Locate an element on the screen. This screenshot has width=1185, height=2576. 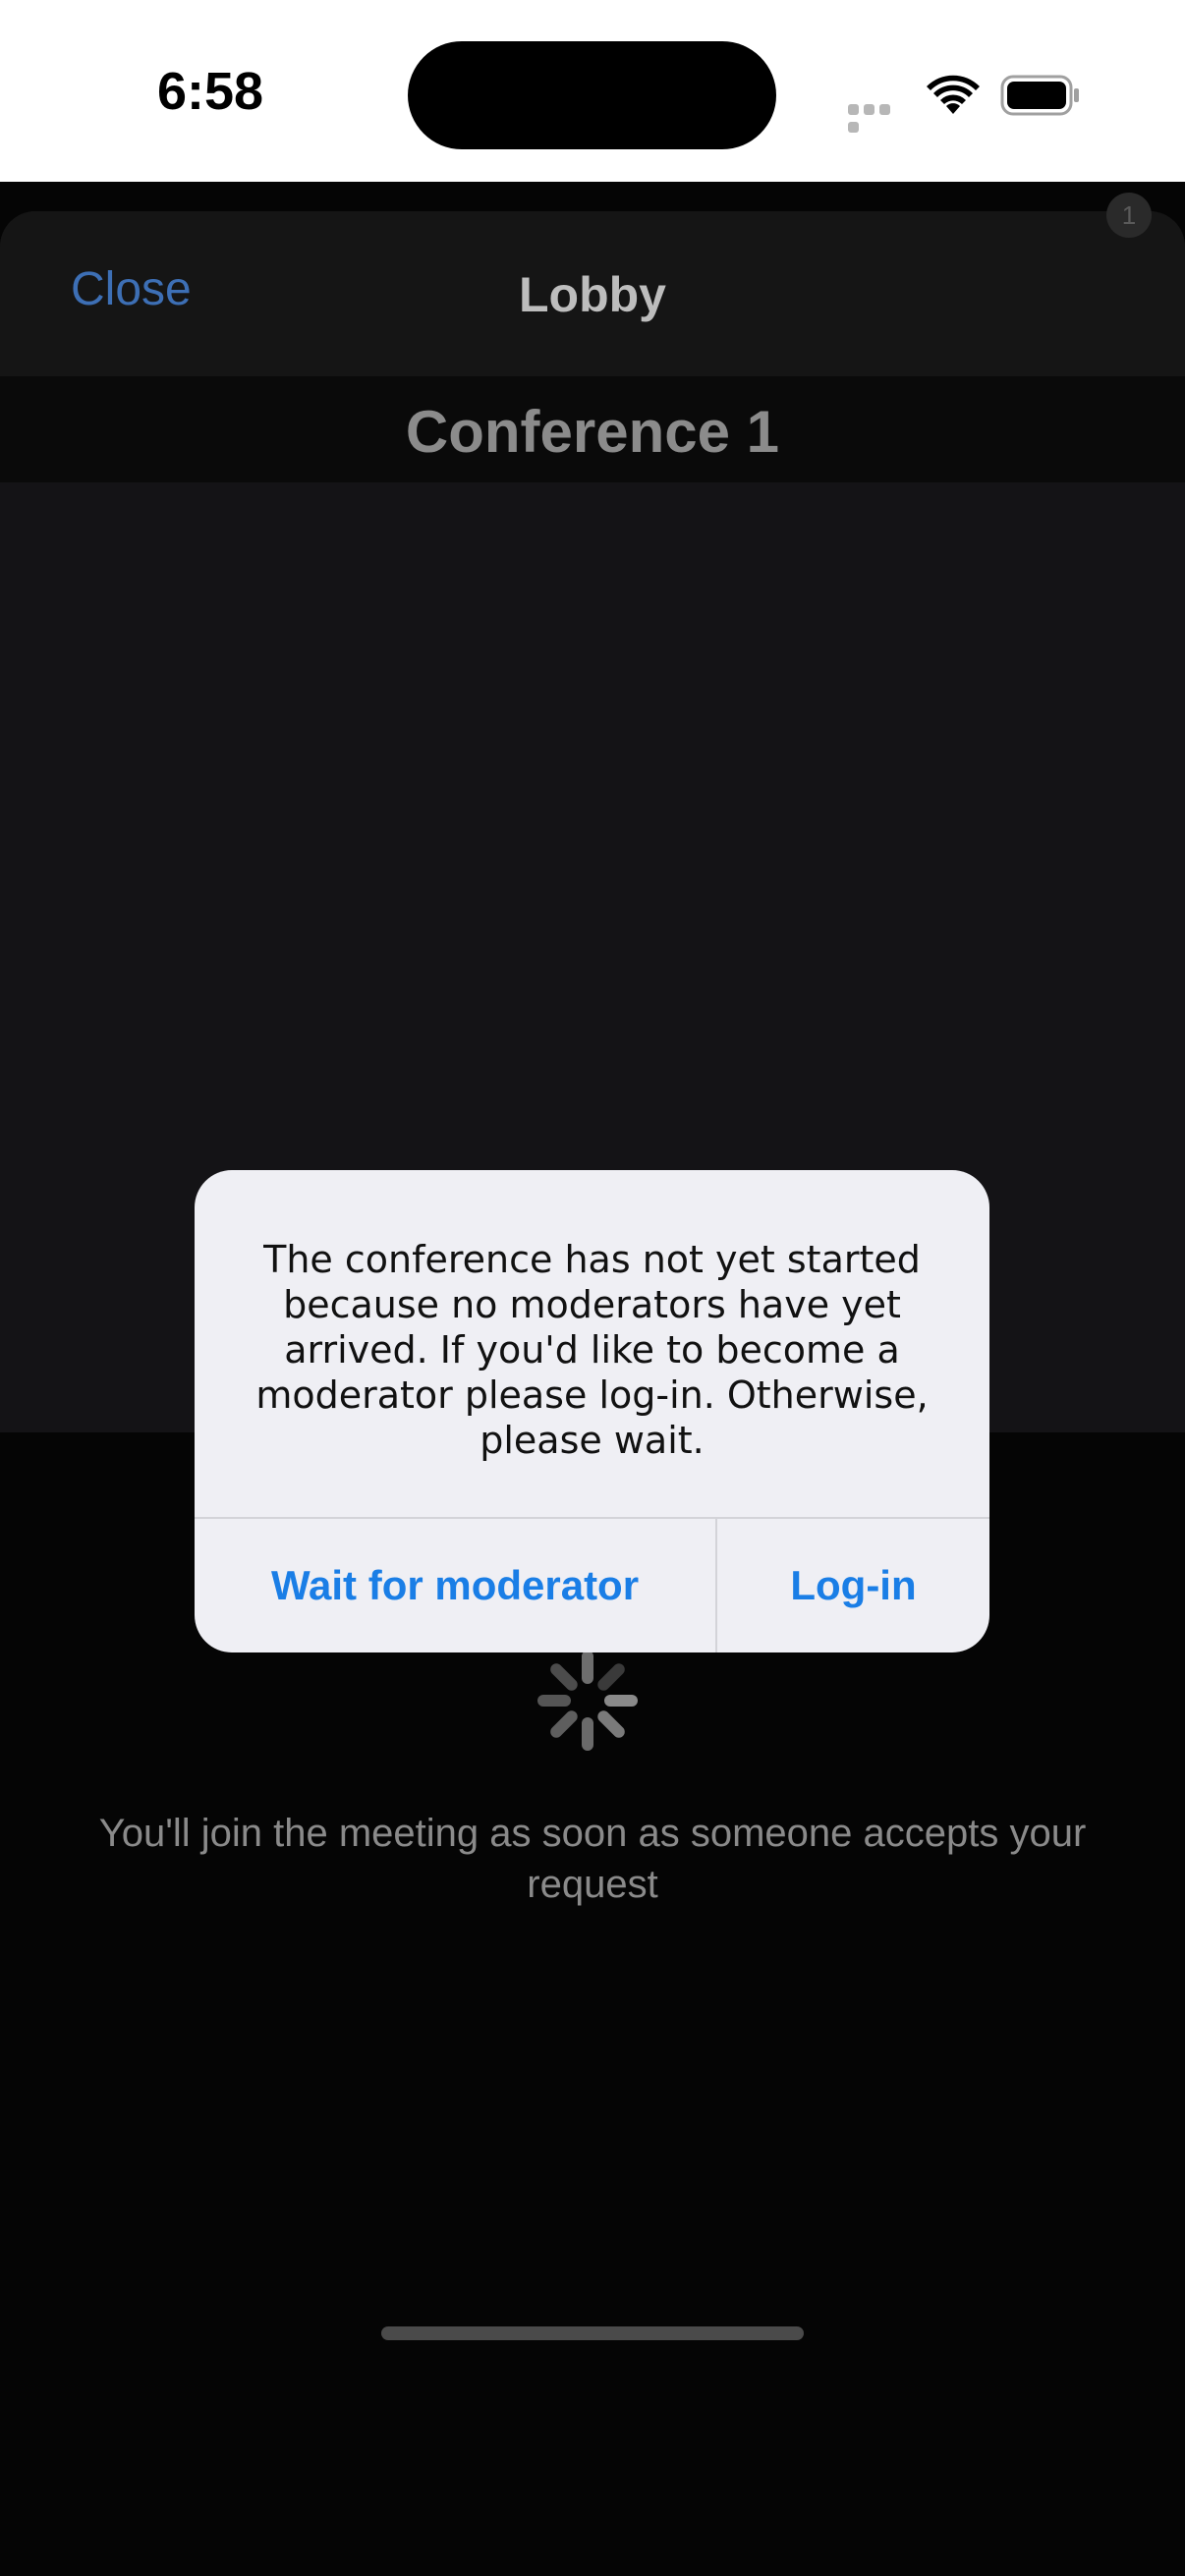
dynamic-island is located at coordinates (592, 95).